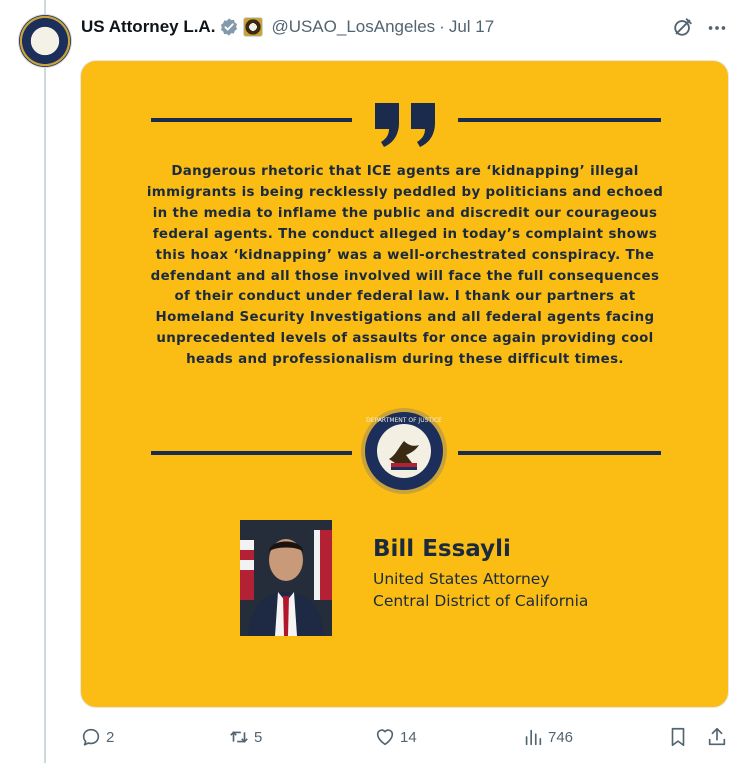 Image resolution: width=748 pixels, height=763 pixels. What do you see at coordinates (251, 453) in the screenshot?
I see `bottom-left-rule` at bounding box center [251, 453].